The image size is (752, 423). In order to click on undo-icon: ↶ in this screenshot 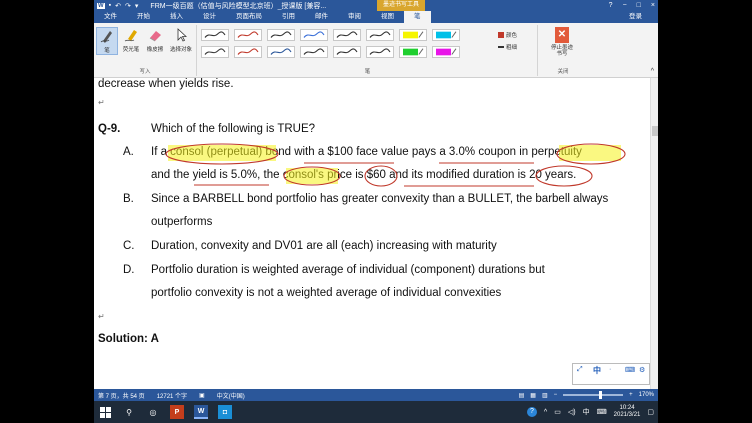, I will do `click(118, 6)`.